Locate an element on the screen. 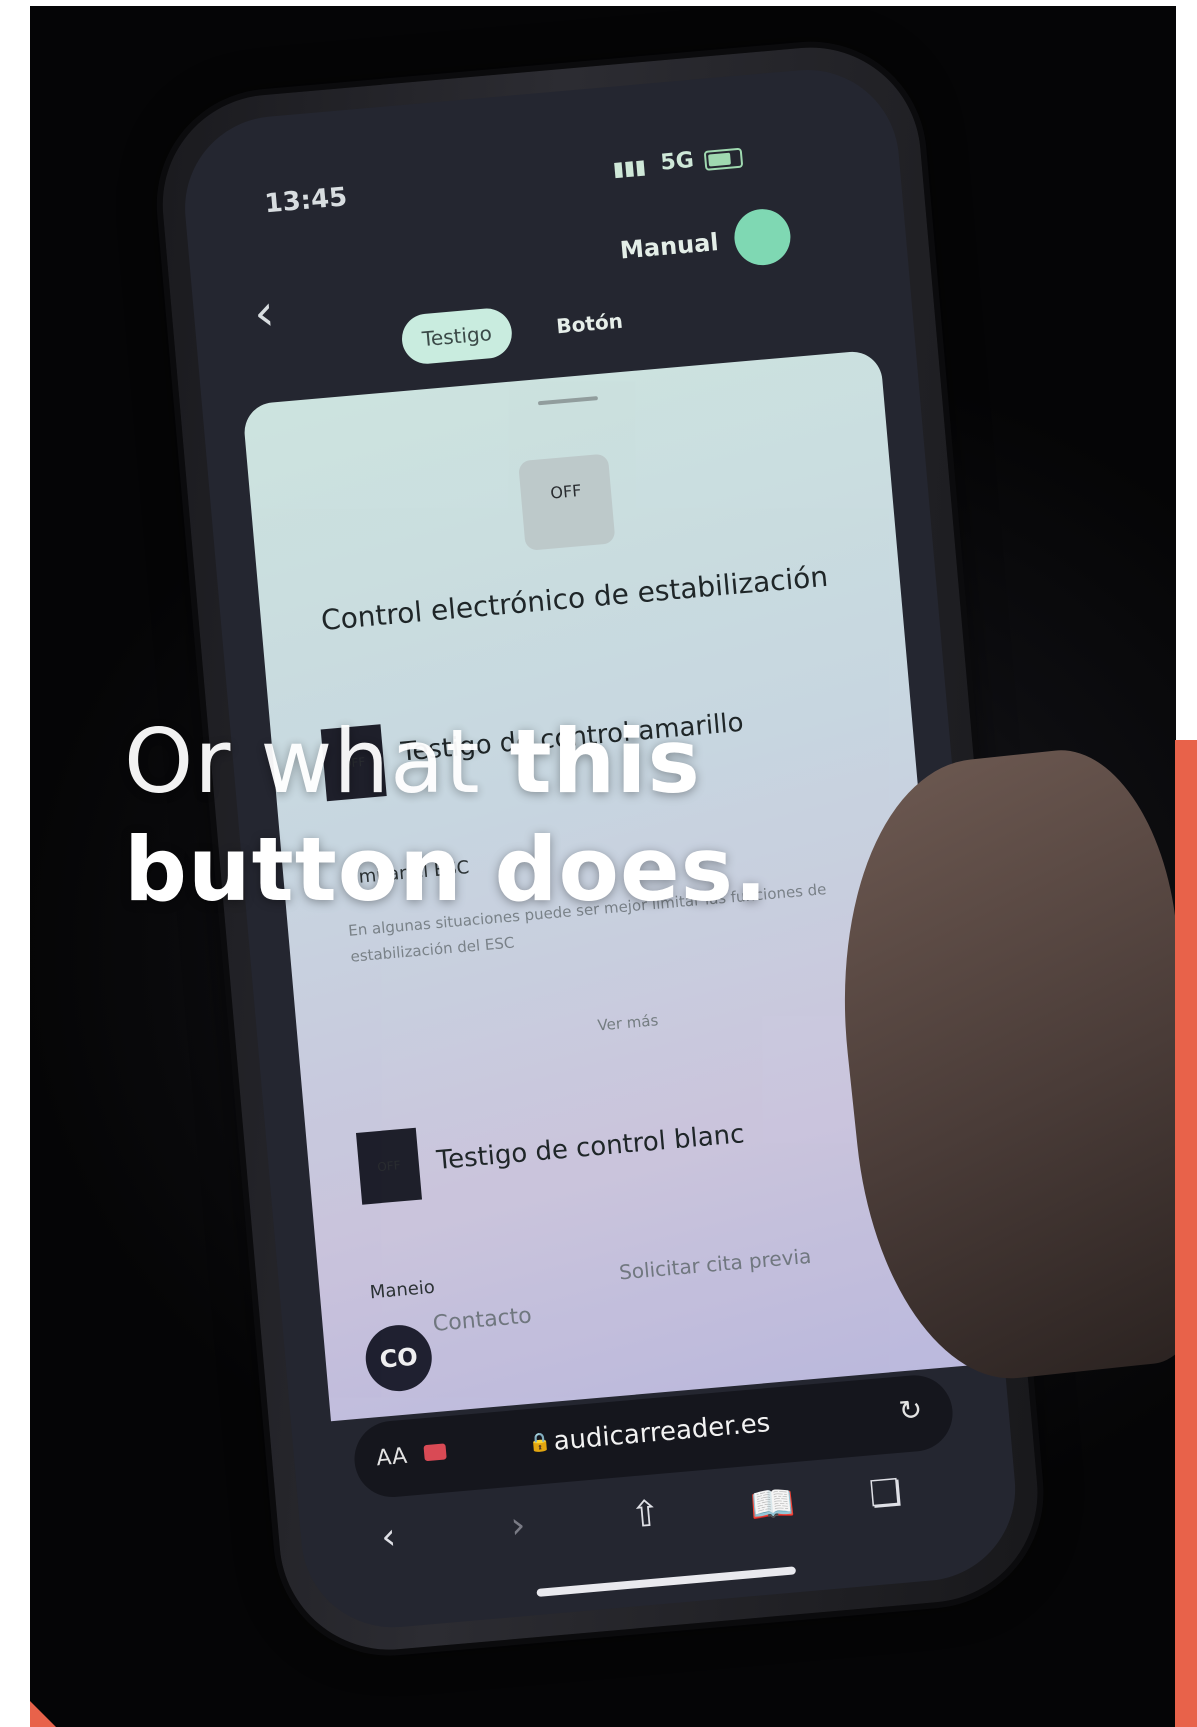 This screenshot has width=1197, height=1727. section-label: Maneio is located at coordinates (402, 1290).